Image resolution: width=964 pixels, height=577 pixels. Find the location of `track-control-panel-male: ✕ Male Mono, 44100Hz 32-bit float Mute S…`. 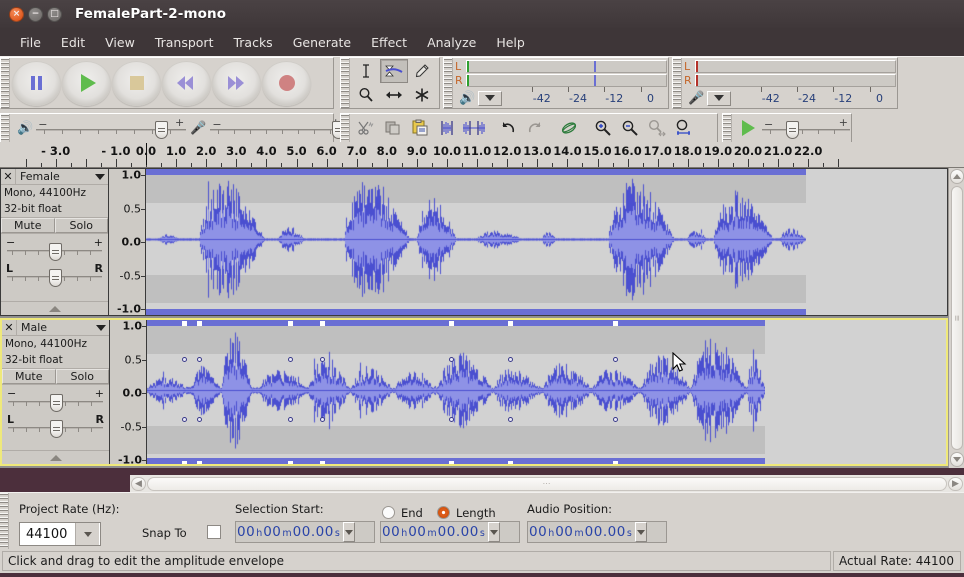

track-control-panel-male: ✕ Male Mono, 44100Hz 32-bit float Mute S… is located at coordinates (56, 392).